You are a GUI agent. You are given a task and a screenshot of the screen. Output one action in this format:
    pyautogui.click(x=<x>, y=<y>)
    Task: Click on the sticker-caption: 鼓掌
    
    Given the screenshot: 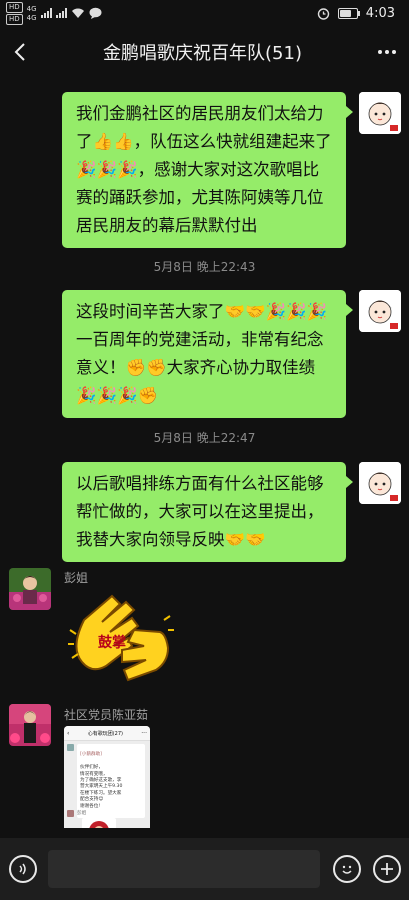 What is the action you would take?
    pyautogui.click(x=112, y=643)
    